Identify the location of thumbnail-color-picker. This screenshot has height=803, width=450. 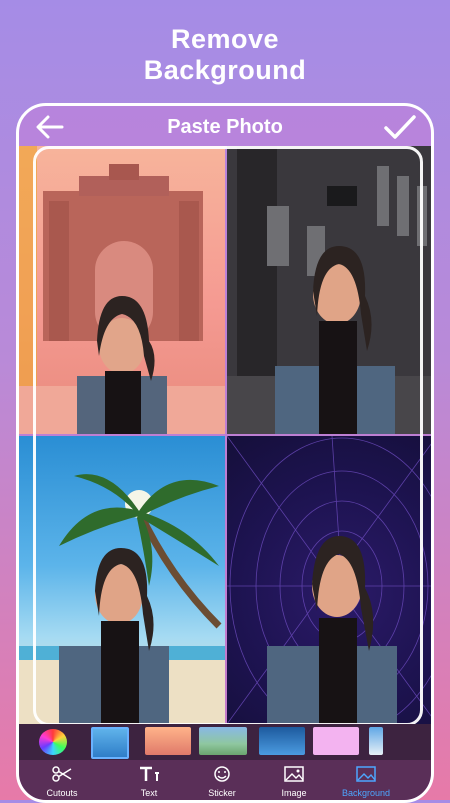
(53, 742).